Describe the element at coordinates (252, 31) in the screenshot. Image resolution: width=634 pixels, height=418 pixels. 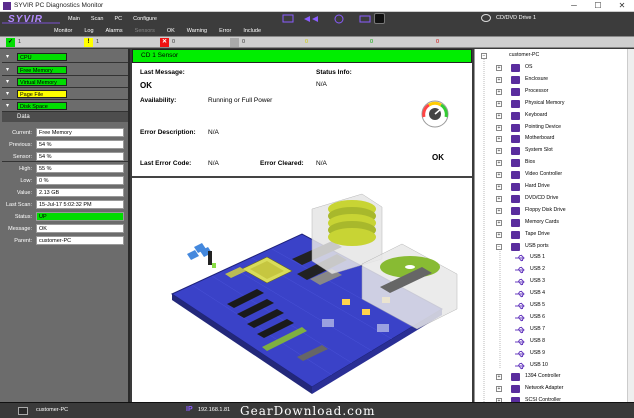
I see `filter-include: Include` at that location.